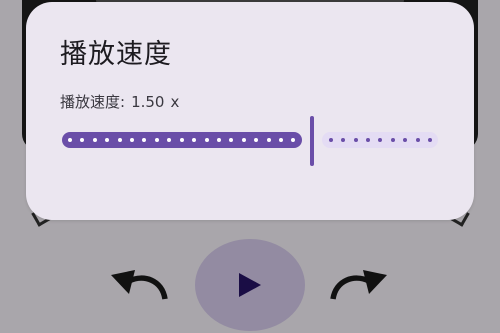  What do you see at coordinates (175, 102) in the screenshot?
I see `speed-unit: x` at bounding box center [175, 102].